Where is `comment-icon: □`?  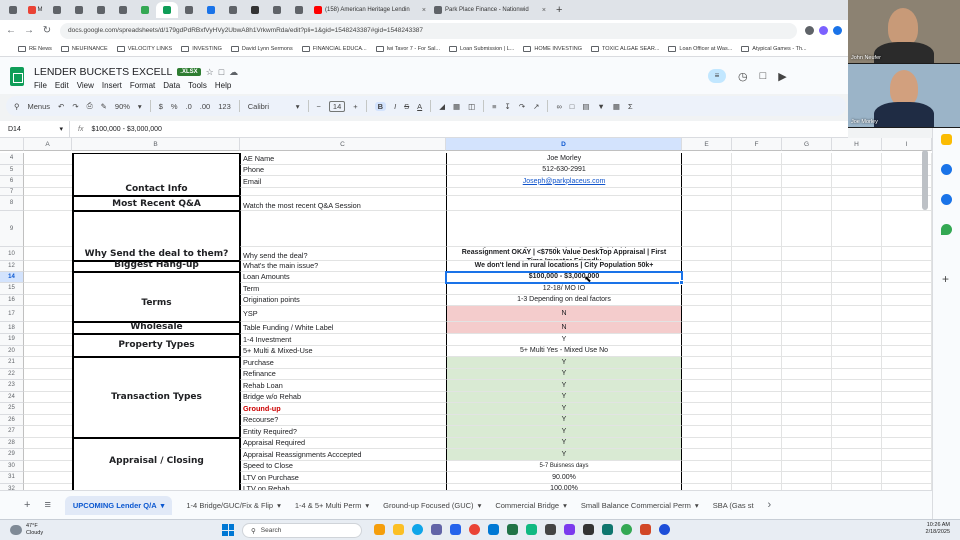 comment-icon: □ is located at coordinates (763, 76).